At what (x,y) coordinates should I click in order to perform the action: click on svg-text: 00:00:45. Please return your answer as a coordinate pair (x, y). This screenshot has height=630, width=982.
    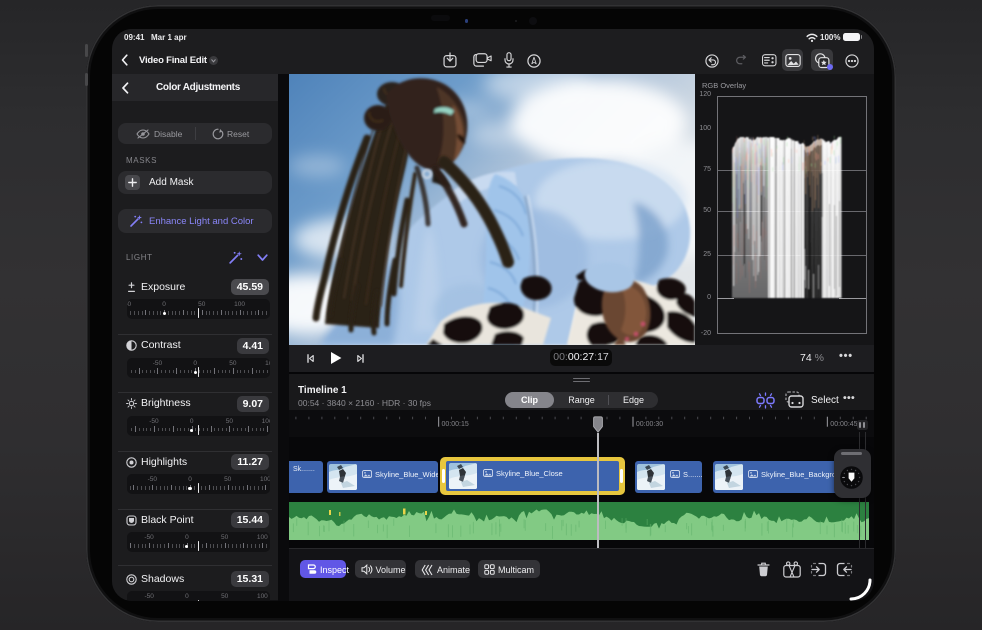
    Looking at the image, I should click on (843, 424).